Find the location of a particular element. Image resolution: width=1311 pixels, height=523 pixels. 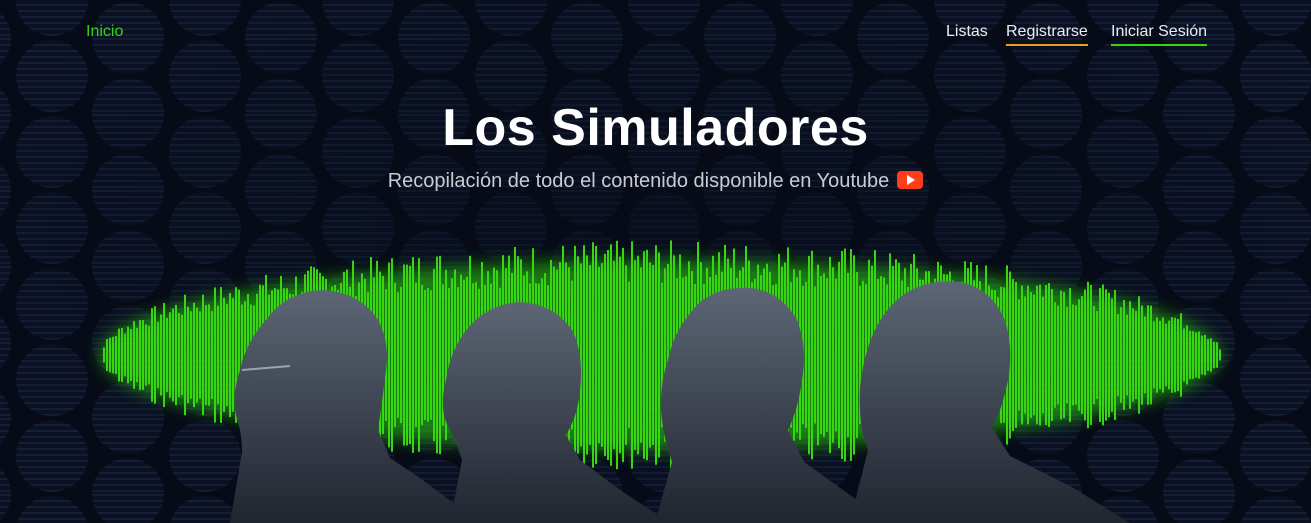

nav-registrarse-link: Registrarse is located at coordinates (1047, 34).